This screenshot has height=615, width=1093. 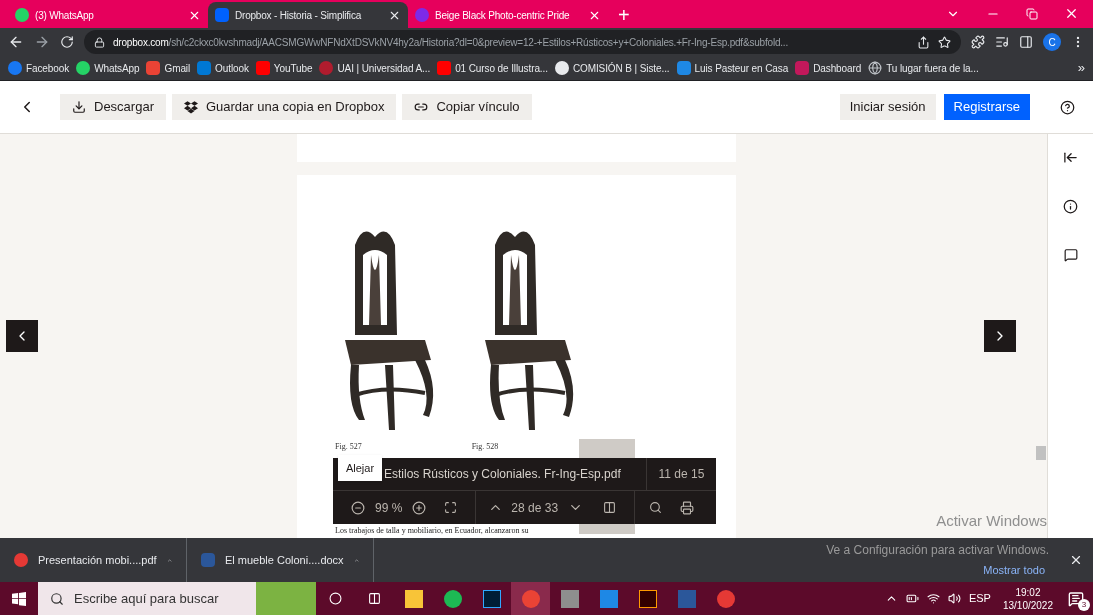 I want to click on canva-icon, so click(x=422, y=15).